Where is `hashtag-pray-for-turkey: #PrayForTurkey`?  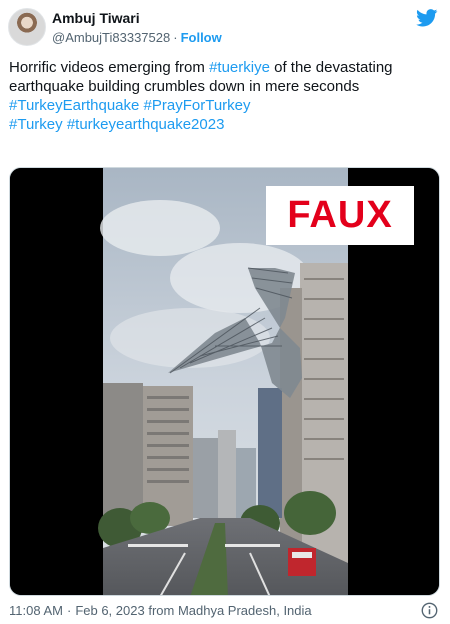
hashtag-pray-for-turkey: #PrayForTurkey is located at coordinates (197, 105).